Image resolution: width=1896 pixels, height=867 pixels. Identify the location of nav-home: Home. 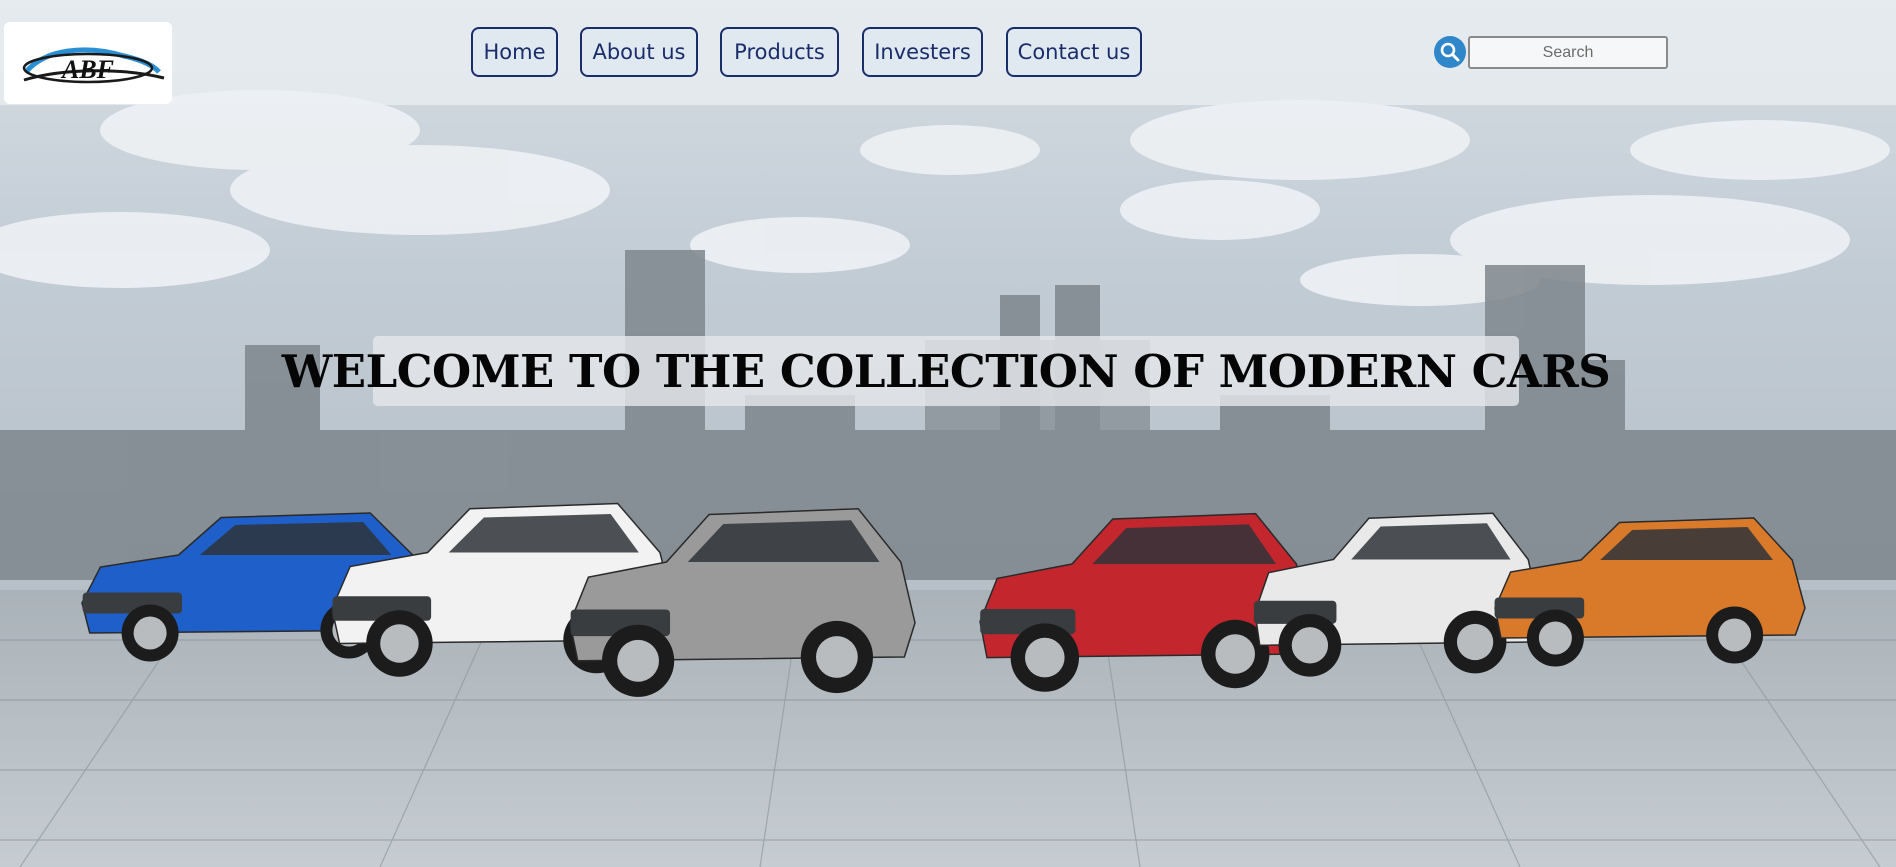
(514, 52).